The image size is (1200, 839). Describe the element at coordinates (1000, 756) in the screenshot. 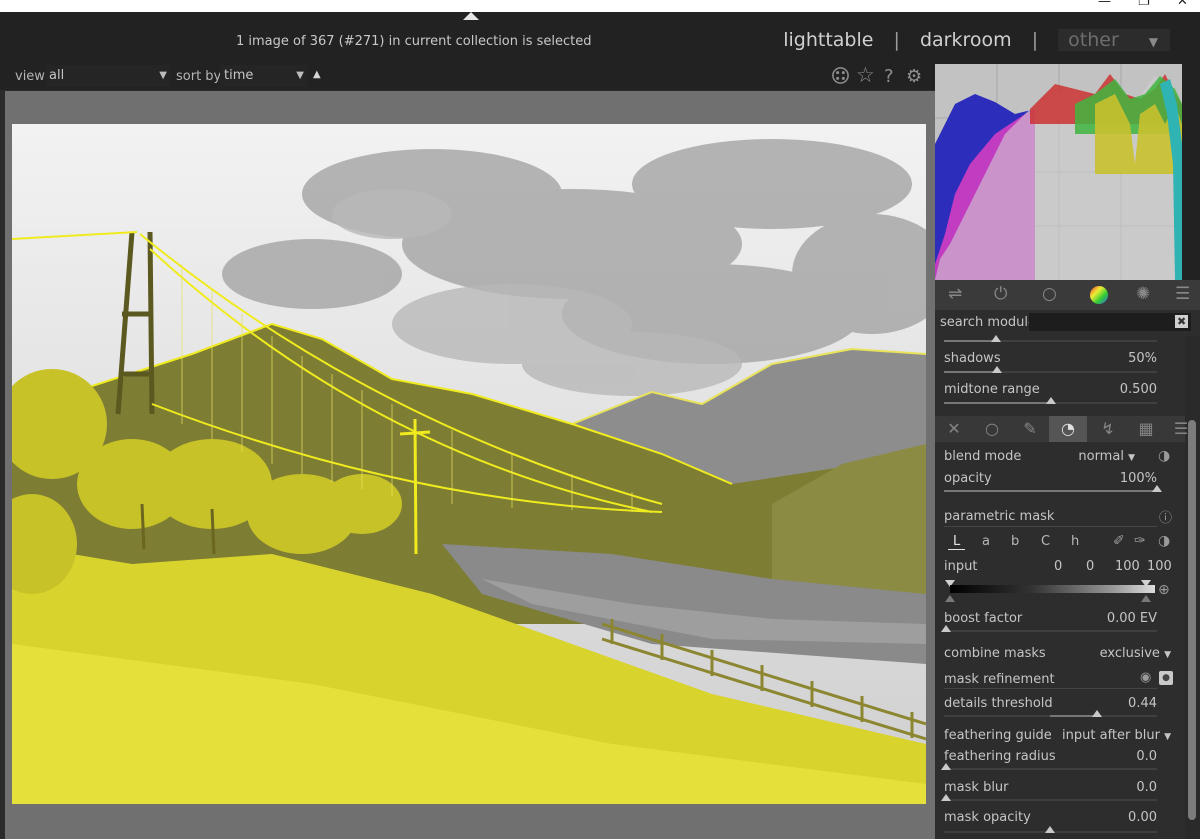

I see `feathering-radius-label: feathering radius` at that location.